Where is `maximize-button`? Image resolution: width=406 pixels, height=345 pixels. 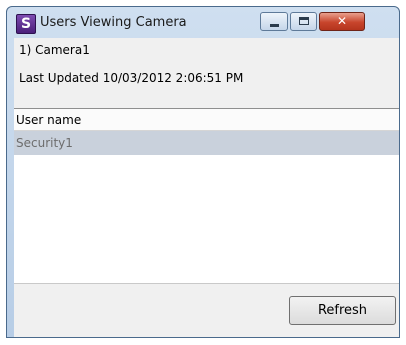
maximize-button is located at coordinates (303, 21).